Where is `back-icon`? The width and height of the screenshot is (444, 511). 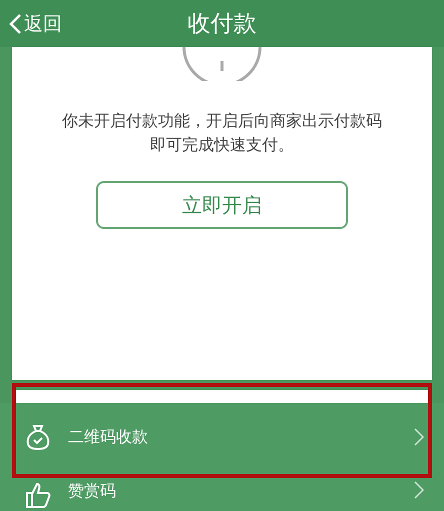 back-icon is located at coordinates (15, 23).